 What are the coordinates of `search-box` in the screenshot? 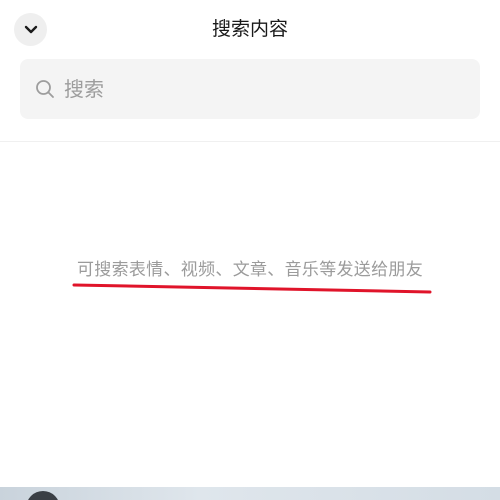 It's located at (250, 89).